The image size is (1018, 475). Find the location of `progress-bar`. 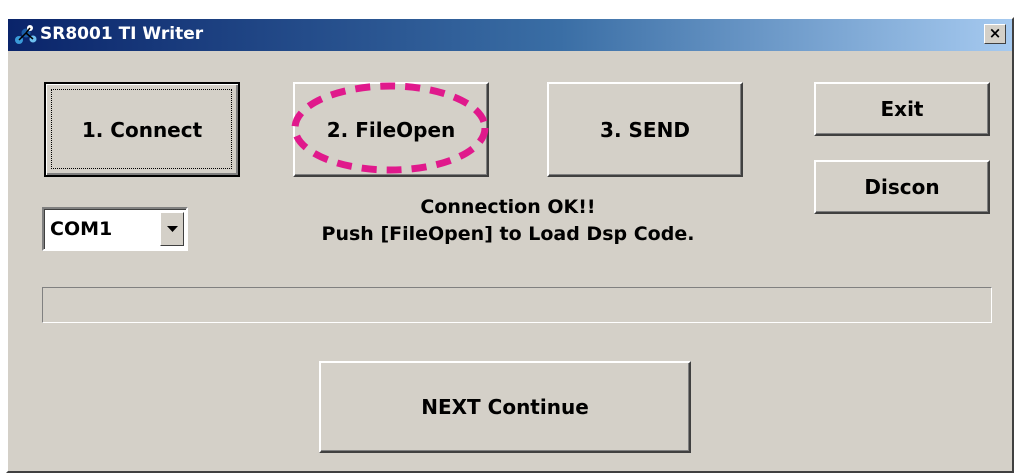

progress-bar is located at coordinates (517, 305).